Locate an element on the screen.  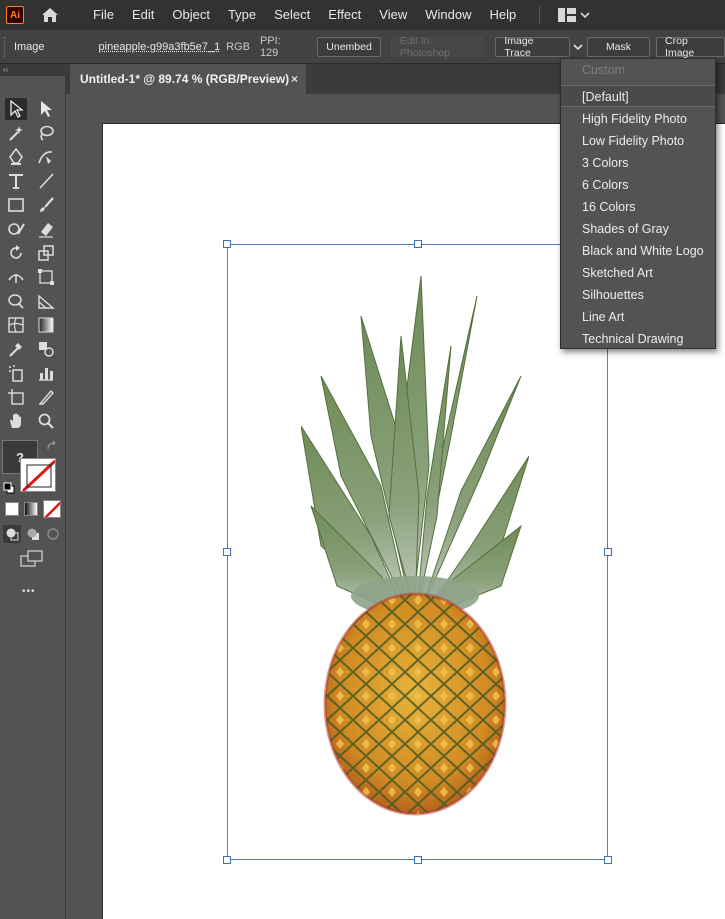
resize-handle-right is located at coordinates (608, 552).